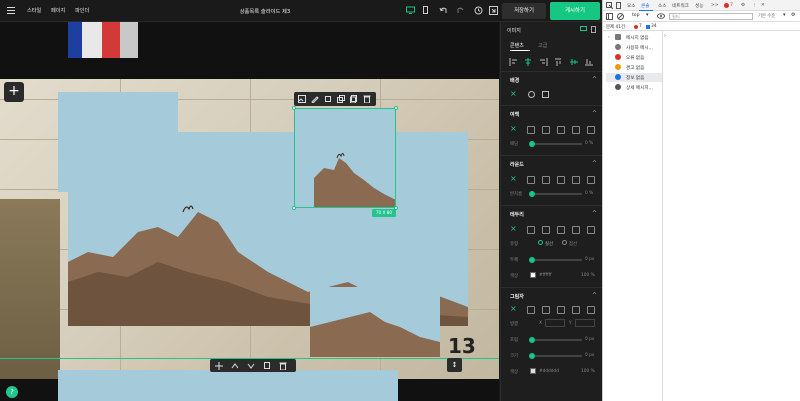 This screenshot has height=401, width=800. What do you see at coordinates (531, 94) in the screenshot?
I see `bg-color-icon` at bounding box center [531, 94].